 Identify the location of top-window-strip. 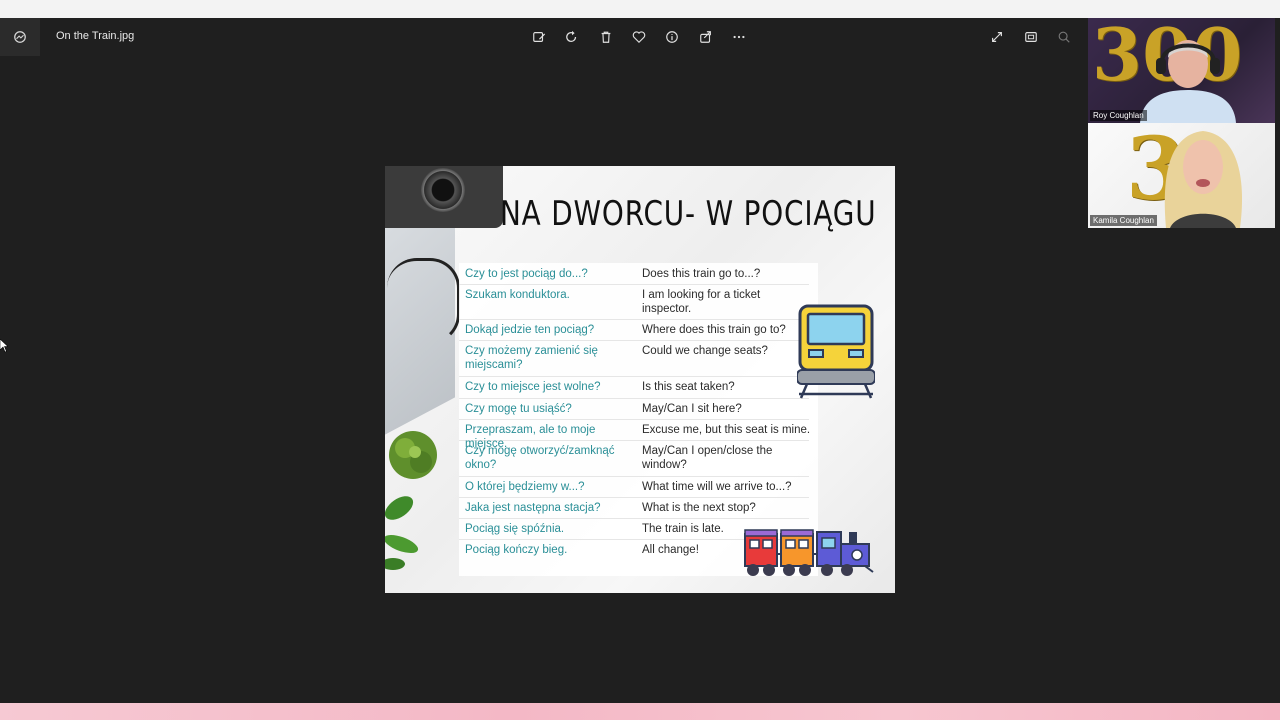
(640, 9).